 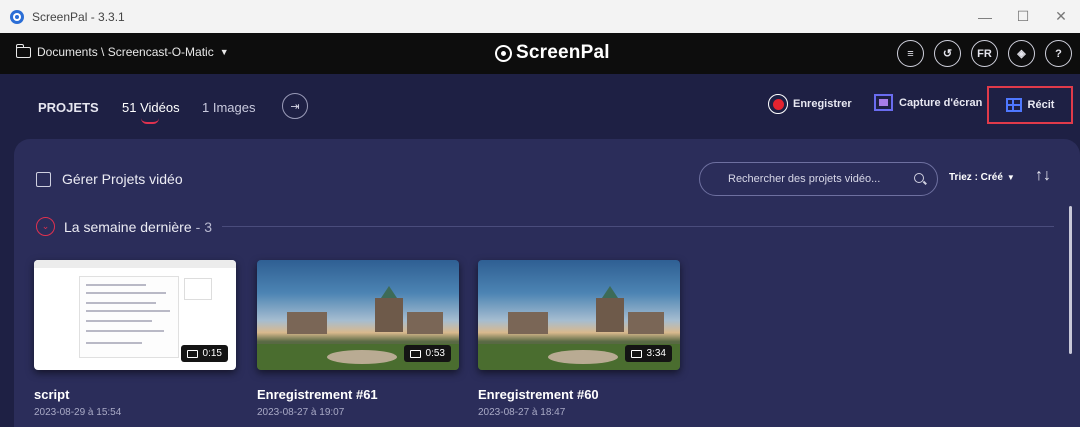 What do you see at coordinates (1013, 105) in the screenshot?
I see `story-grid-icon` at bounding box center [1013, 105].